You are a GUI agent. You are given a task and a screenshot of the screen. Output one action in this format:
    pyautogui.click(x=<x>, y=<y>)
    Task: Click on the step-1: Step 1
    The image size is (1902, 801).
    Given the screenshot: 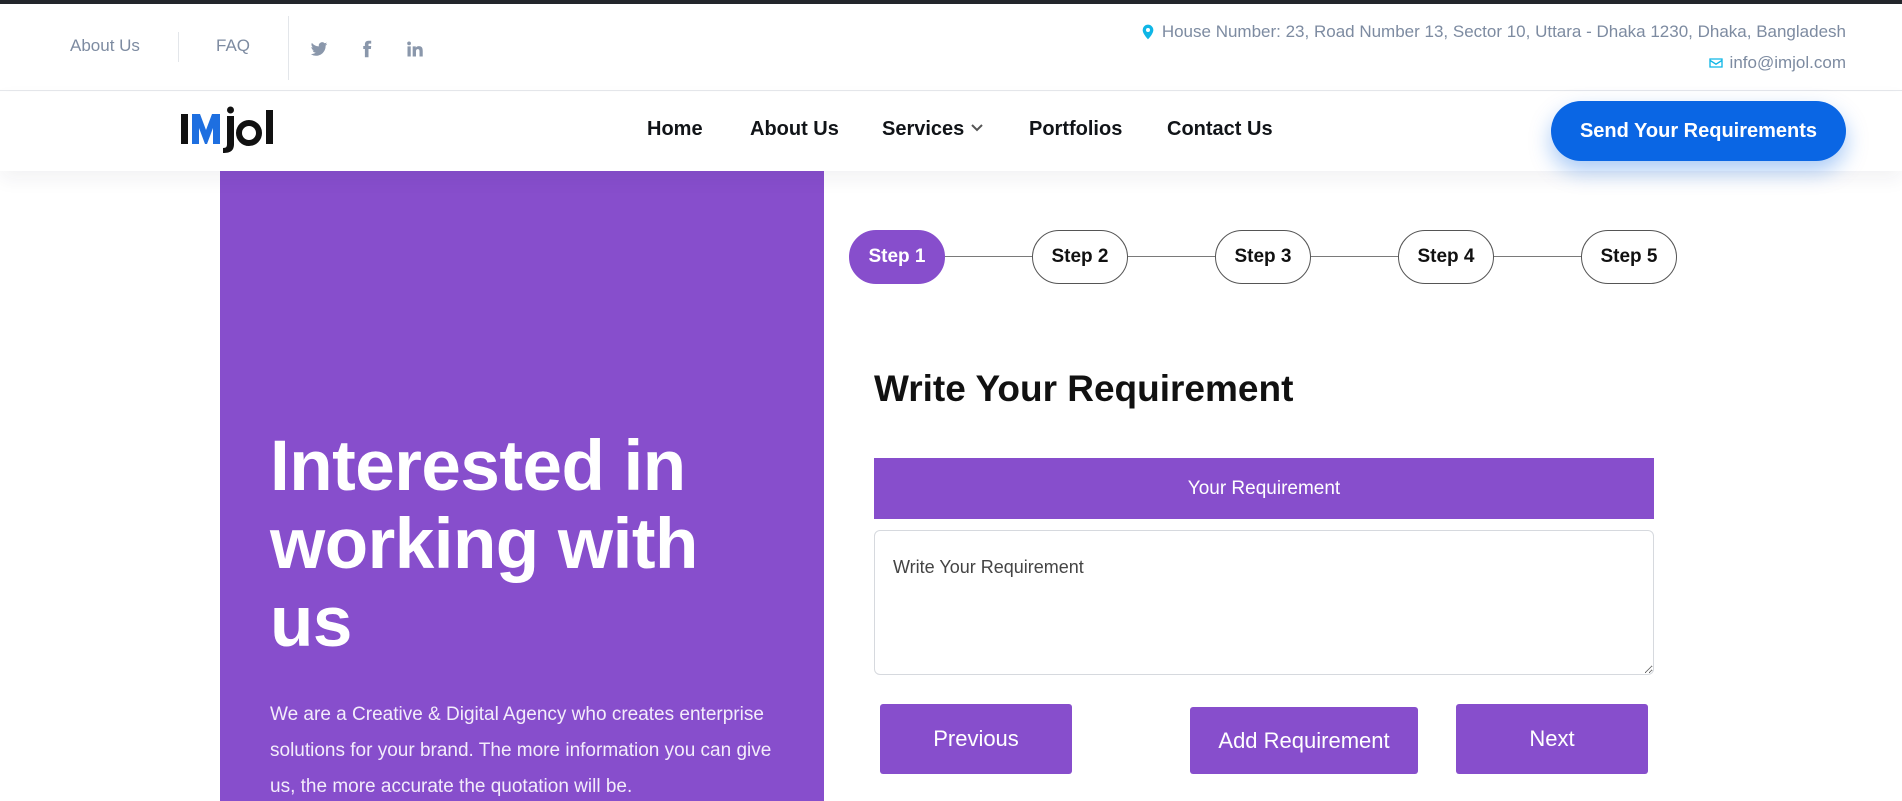 What is the action you would take?
    pyautogui.click(x=897, y=257)
    